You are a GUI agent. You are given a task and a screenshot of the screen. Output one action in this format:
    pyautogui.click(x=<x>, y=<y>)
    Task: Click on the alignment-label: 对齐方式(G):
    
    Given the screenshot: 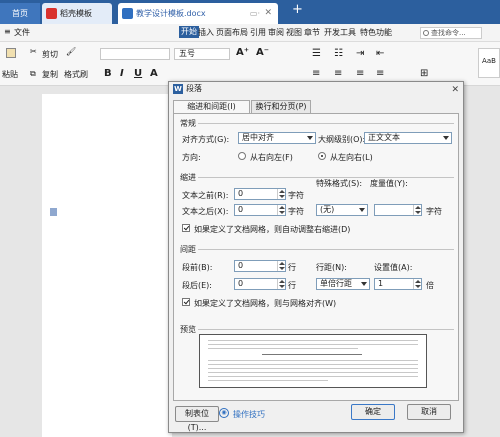 What is the action you would take?
    pyautogui.click(x=206, y=139)
    